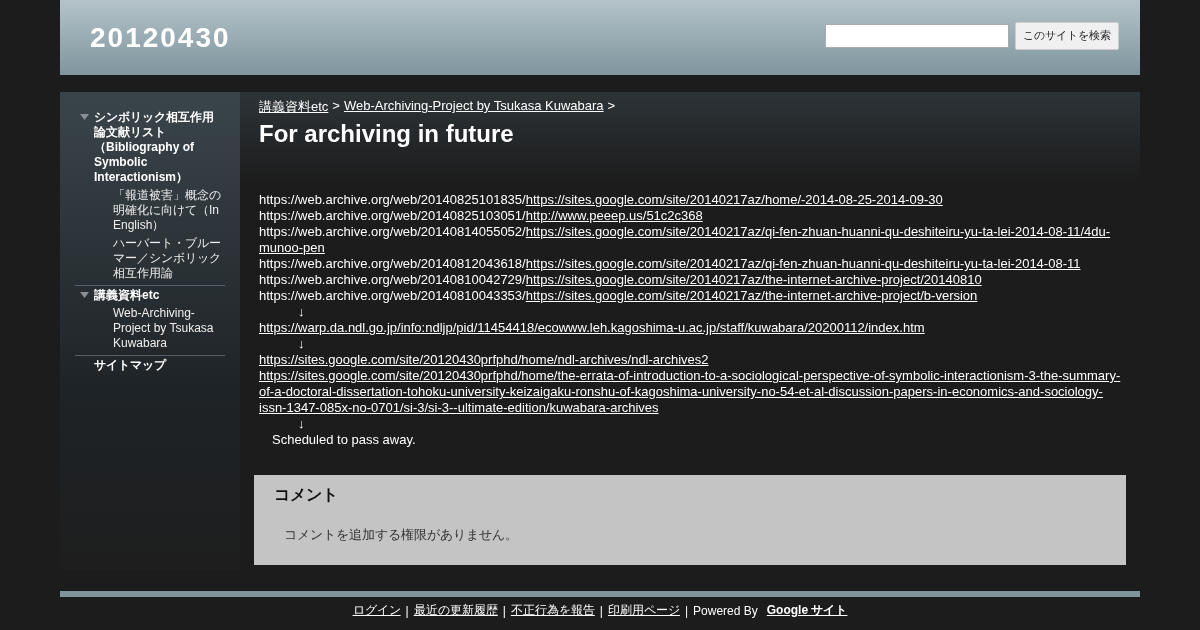  I want to click on archive-entry: https://web.archive.org/web/20140825101835/https://sites.google.com/site/20140217az/home/-2014-08-25-2014-09-30, so click(692, 200).